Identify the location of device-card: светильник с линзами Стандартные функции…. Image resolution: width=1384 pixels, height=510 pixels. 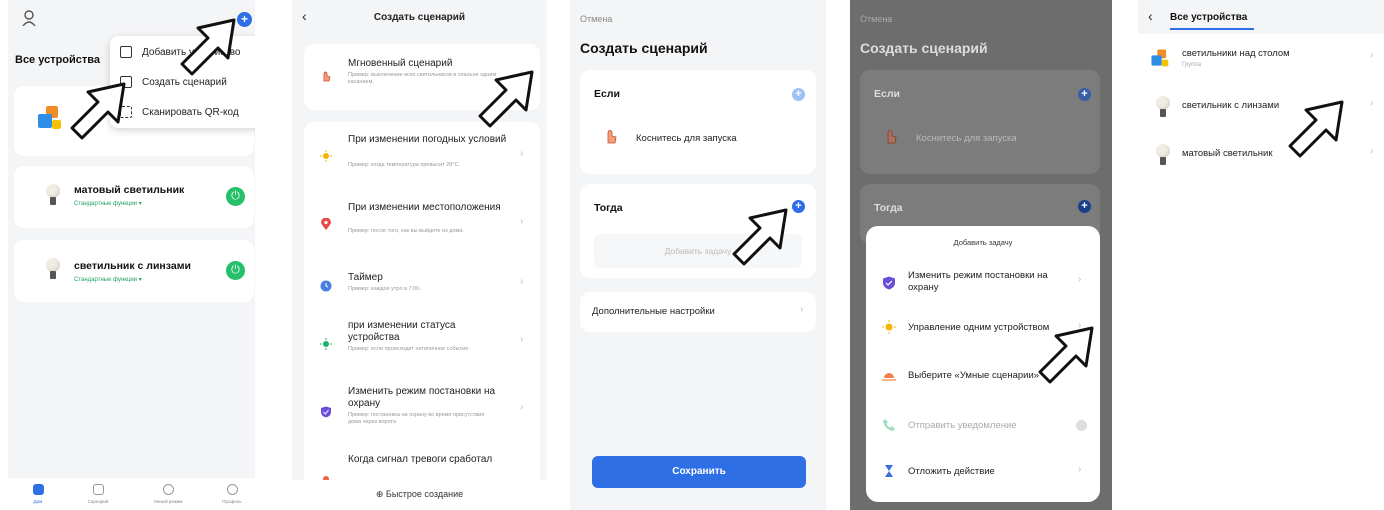
(134, 271).